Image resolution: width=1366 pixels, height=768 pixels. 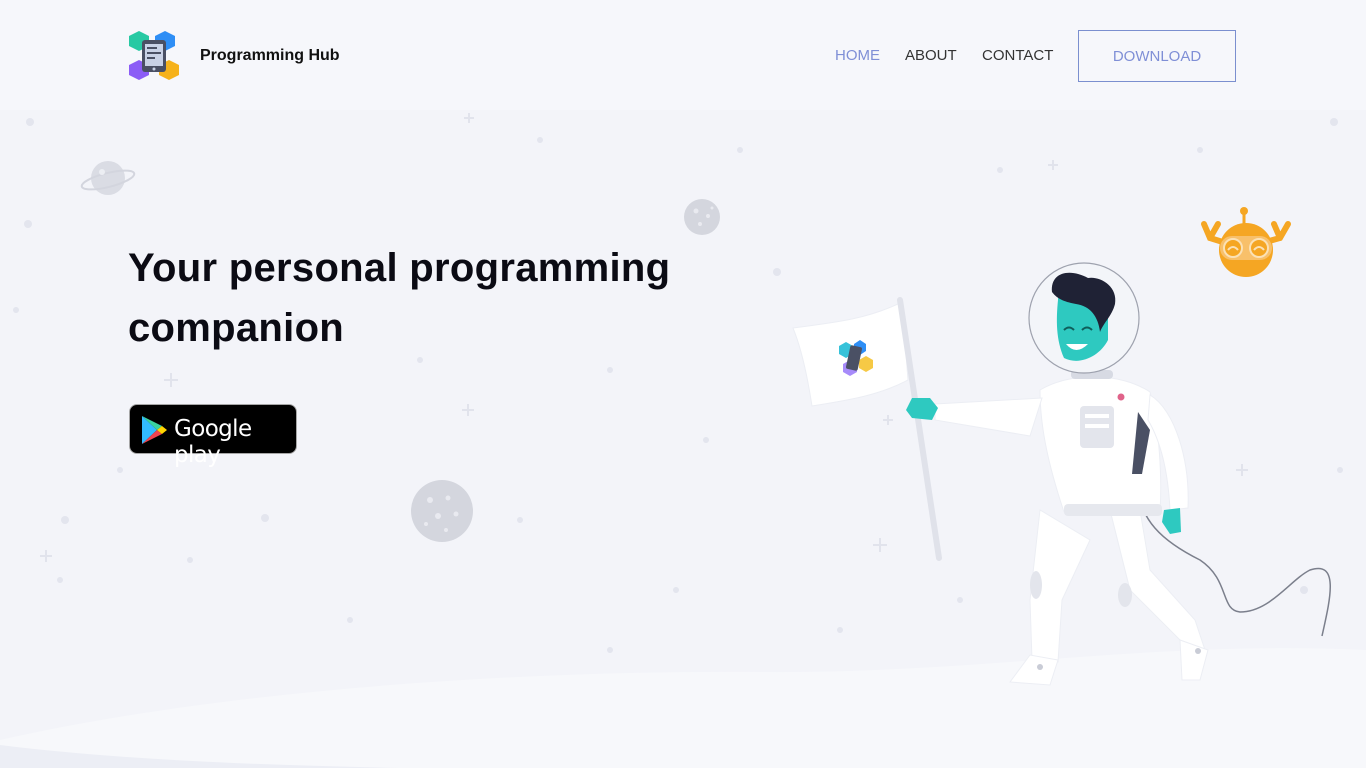 I want to click on robot-mascot, so click(x=1246, y=242).